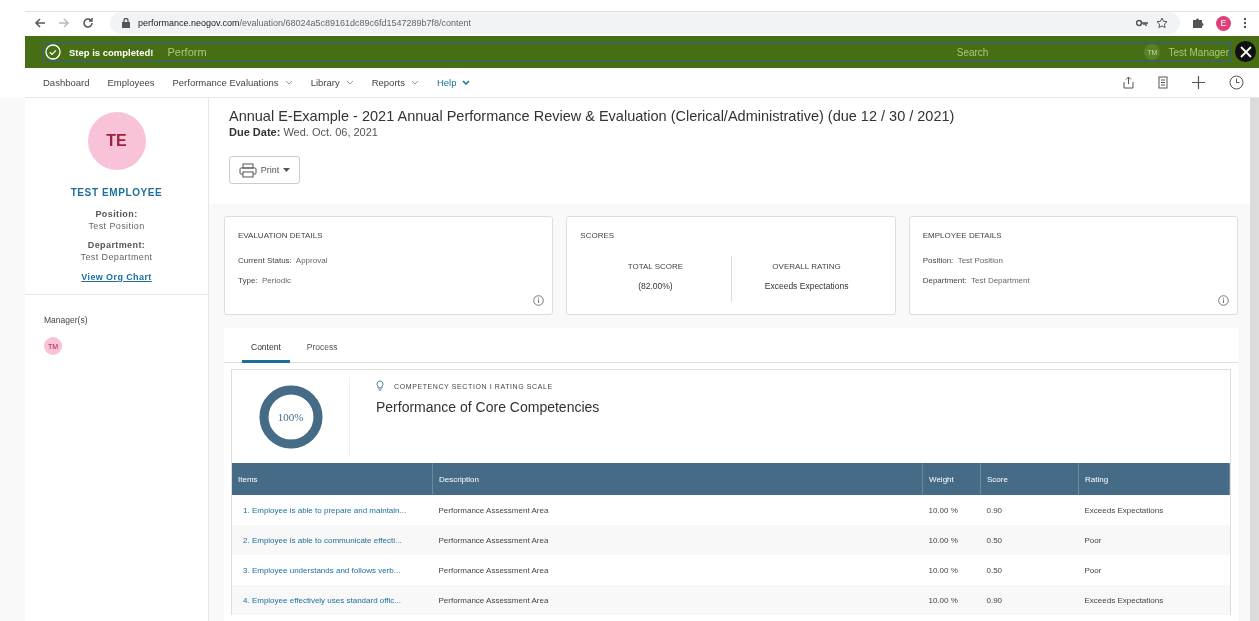 Image resolution: width=1259 pixels, height=621 pixels. Describe the element at coordinates (322, 352) in the screenshot. I see `tab: Process` at that location.